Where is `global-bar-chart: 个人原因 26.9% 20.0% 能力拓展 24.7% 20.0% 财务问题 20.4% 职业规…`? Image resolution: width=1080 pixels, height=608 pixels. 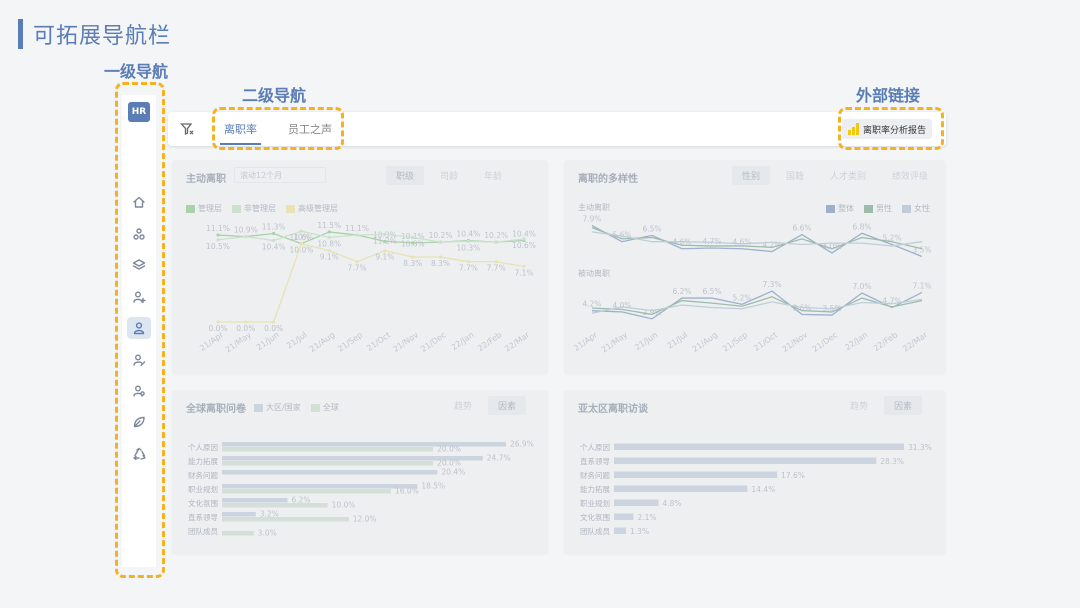 global-bar-chart: 个人原因 26.9% 20.0% 能力拓展 24.7% 20.0% 财务问题 20.4% 职业规… is located at coordinates (361, 489).